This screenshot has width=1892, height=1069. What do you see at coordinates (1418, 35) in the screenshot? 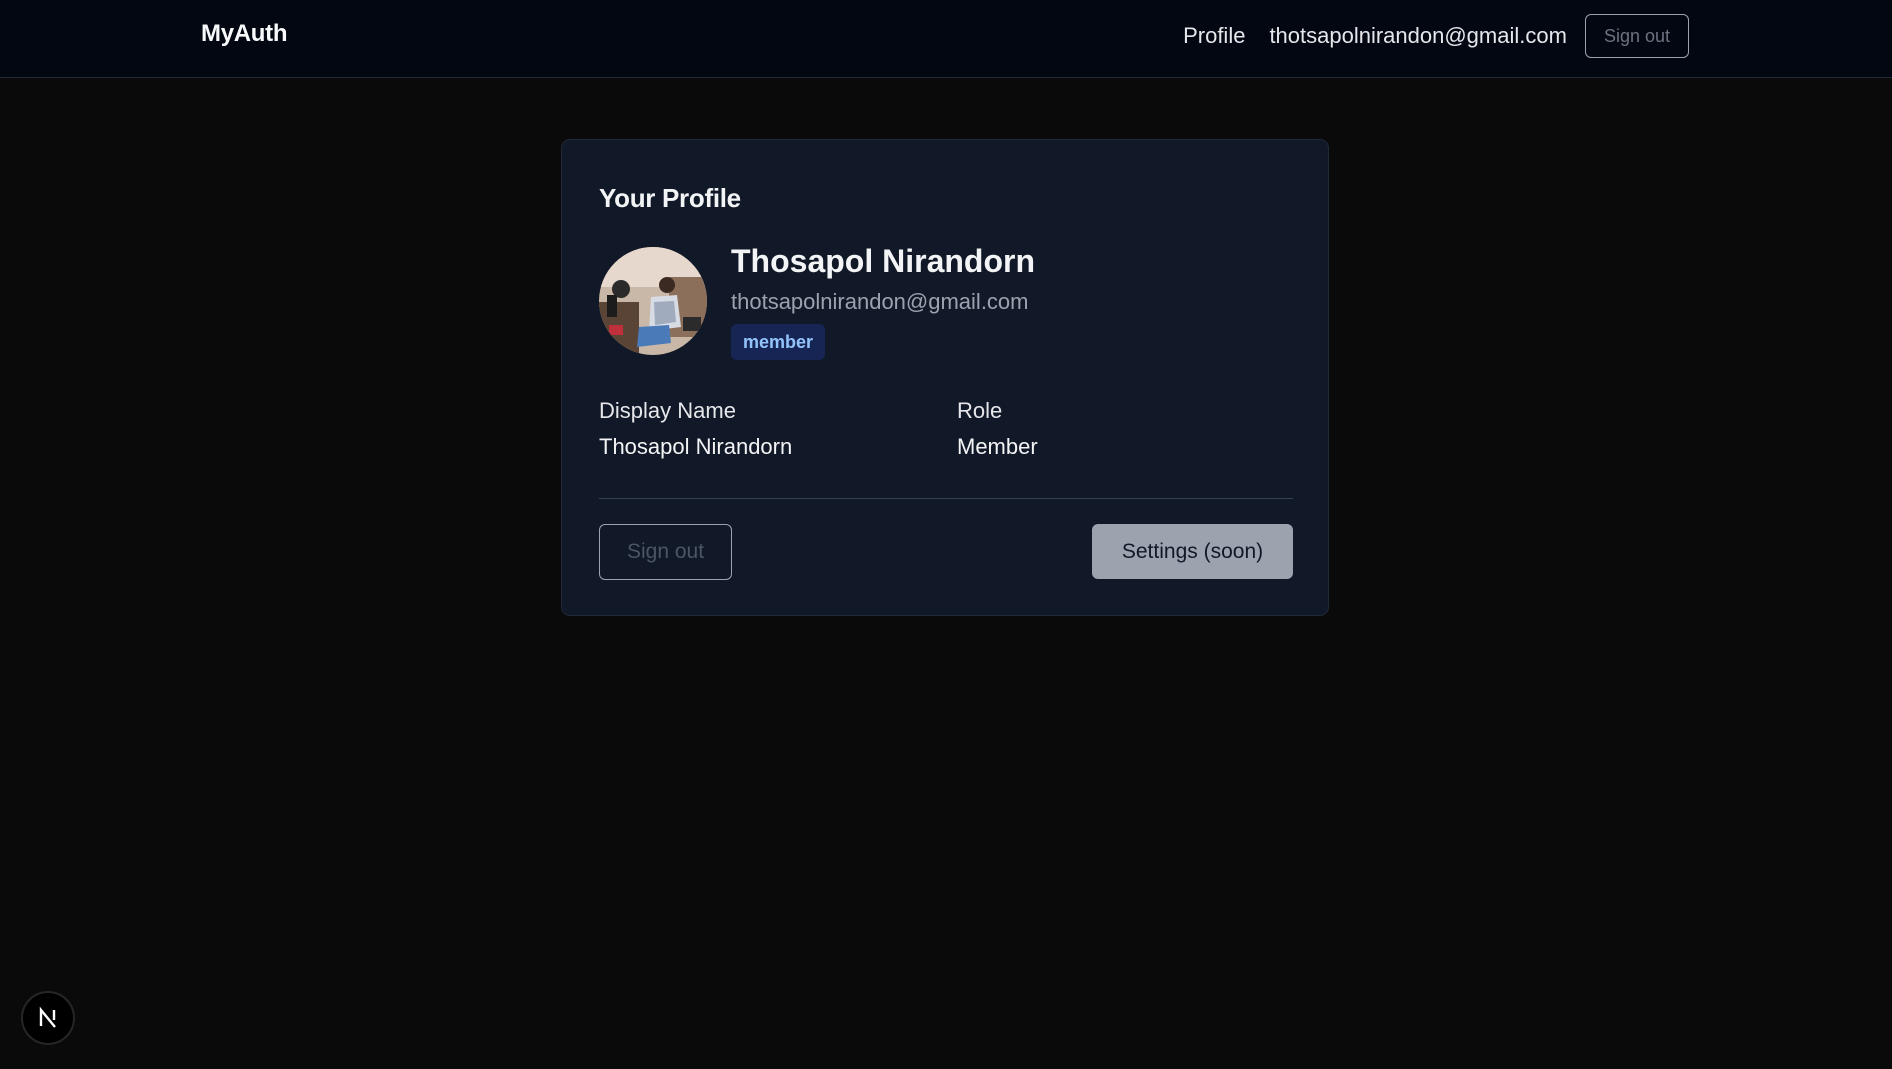
I see `nav-user-email: thotsapolnirandon@gmail.com` at bounding box center [1418, 35].